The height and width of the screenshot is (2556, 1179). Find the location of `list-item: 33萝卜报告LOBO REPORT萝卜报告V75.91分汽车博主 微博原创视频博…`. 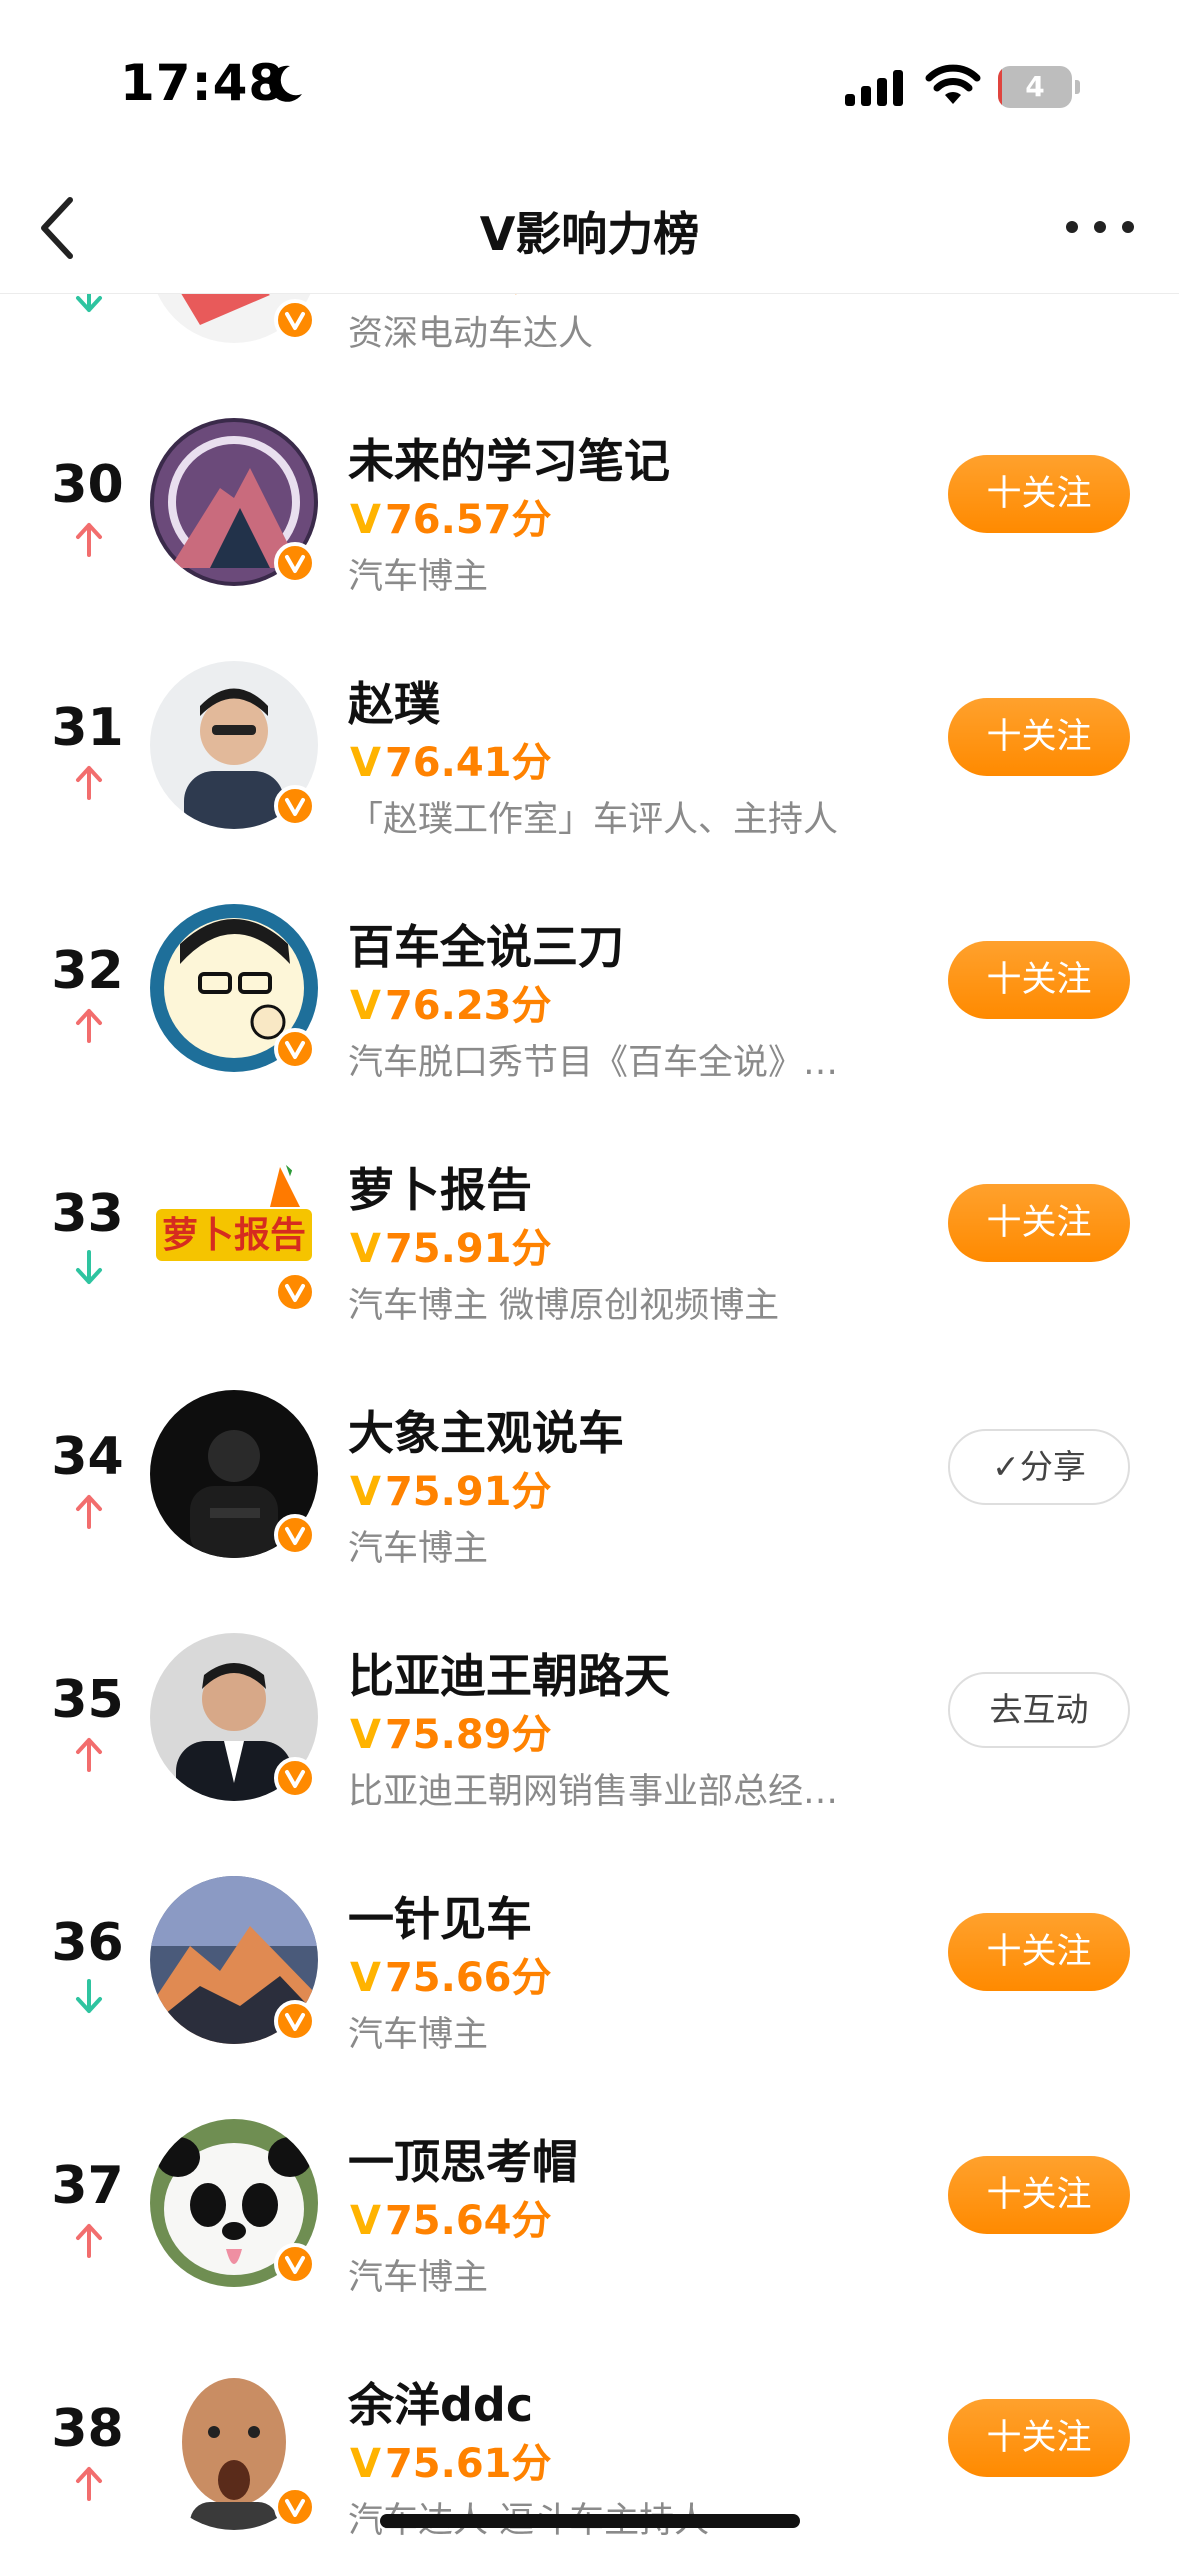

list-item: 33萝卜报告LOBO REPORT萝卜报告V75.91分汽车博主 微博原创视频博… is located at coordinates (589, 1205).